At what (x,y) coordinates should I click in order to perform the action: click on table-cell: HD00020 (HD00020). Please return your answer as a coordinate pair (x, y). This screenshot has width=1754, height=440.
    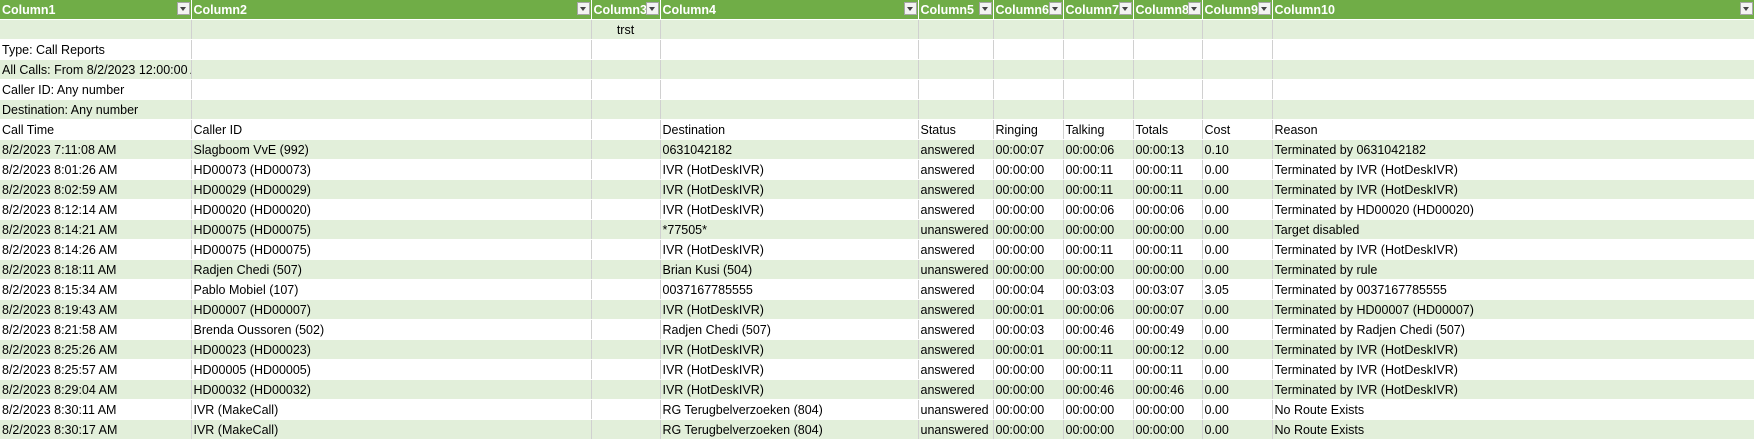
    Looking at the image, I should click on (391, 209).